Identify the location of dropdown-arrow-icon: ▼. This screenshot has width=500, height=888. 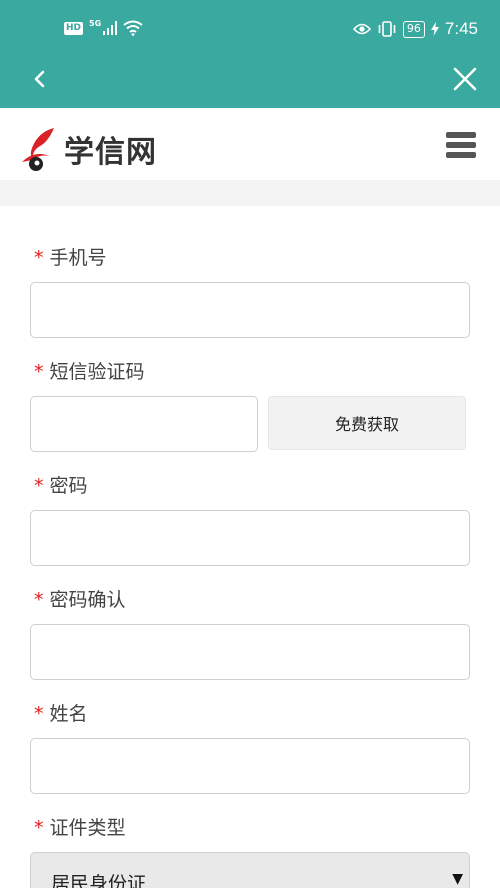
(457, 879).